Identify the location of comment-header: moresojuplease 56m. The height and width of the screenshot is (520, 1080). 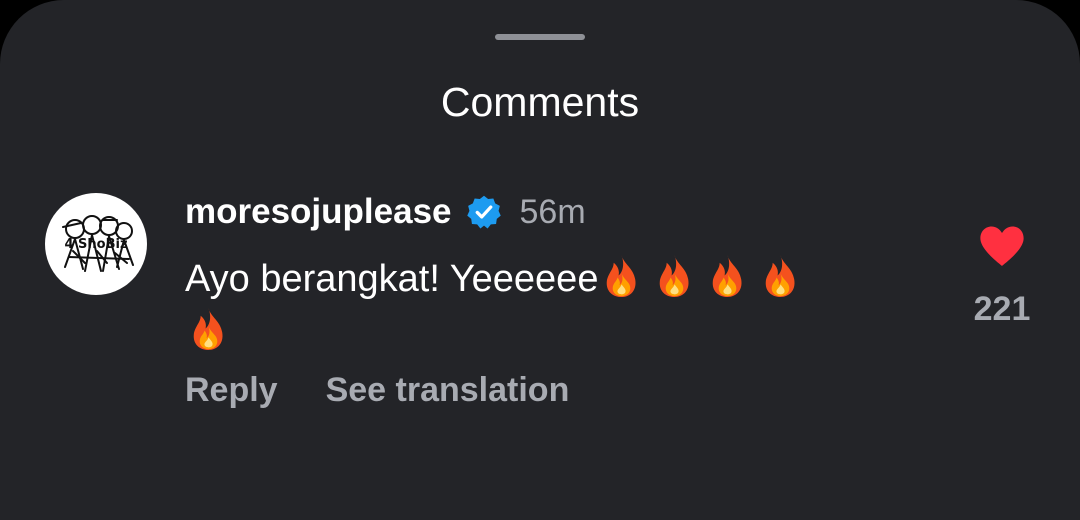
(385, 212).